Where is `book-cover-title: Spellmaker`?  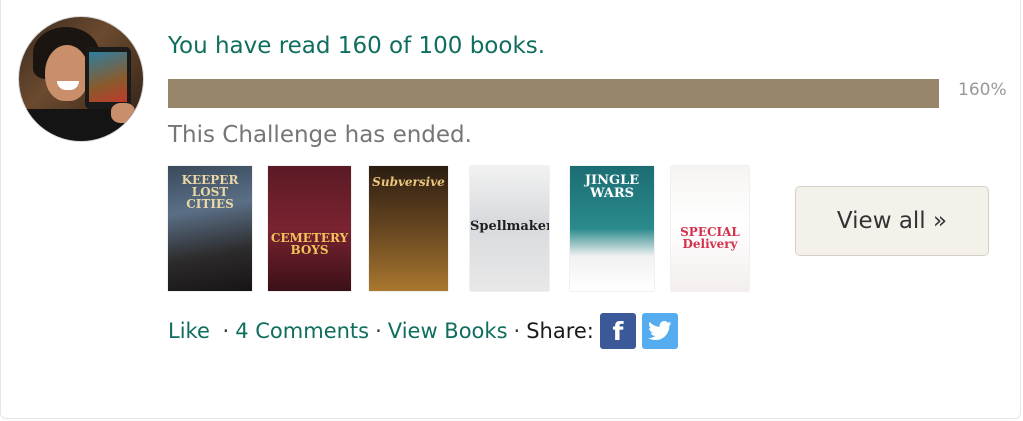 book-cover-title: Spellmaker is located at coordinates (509, 226).